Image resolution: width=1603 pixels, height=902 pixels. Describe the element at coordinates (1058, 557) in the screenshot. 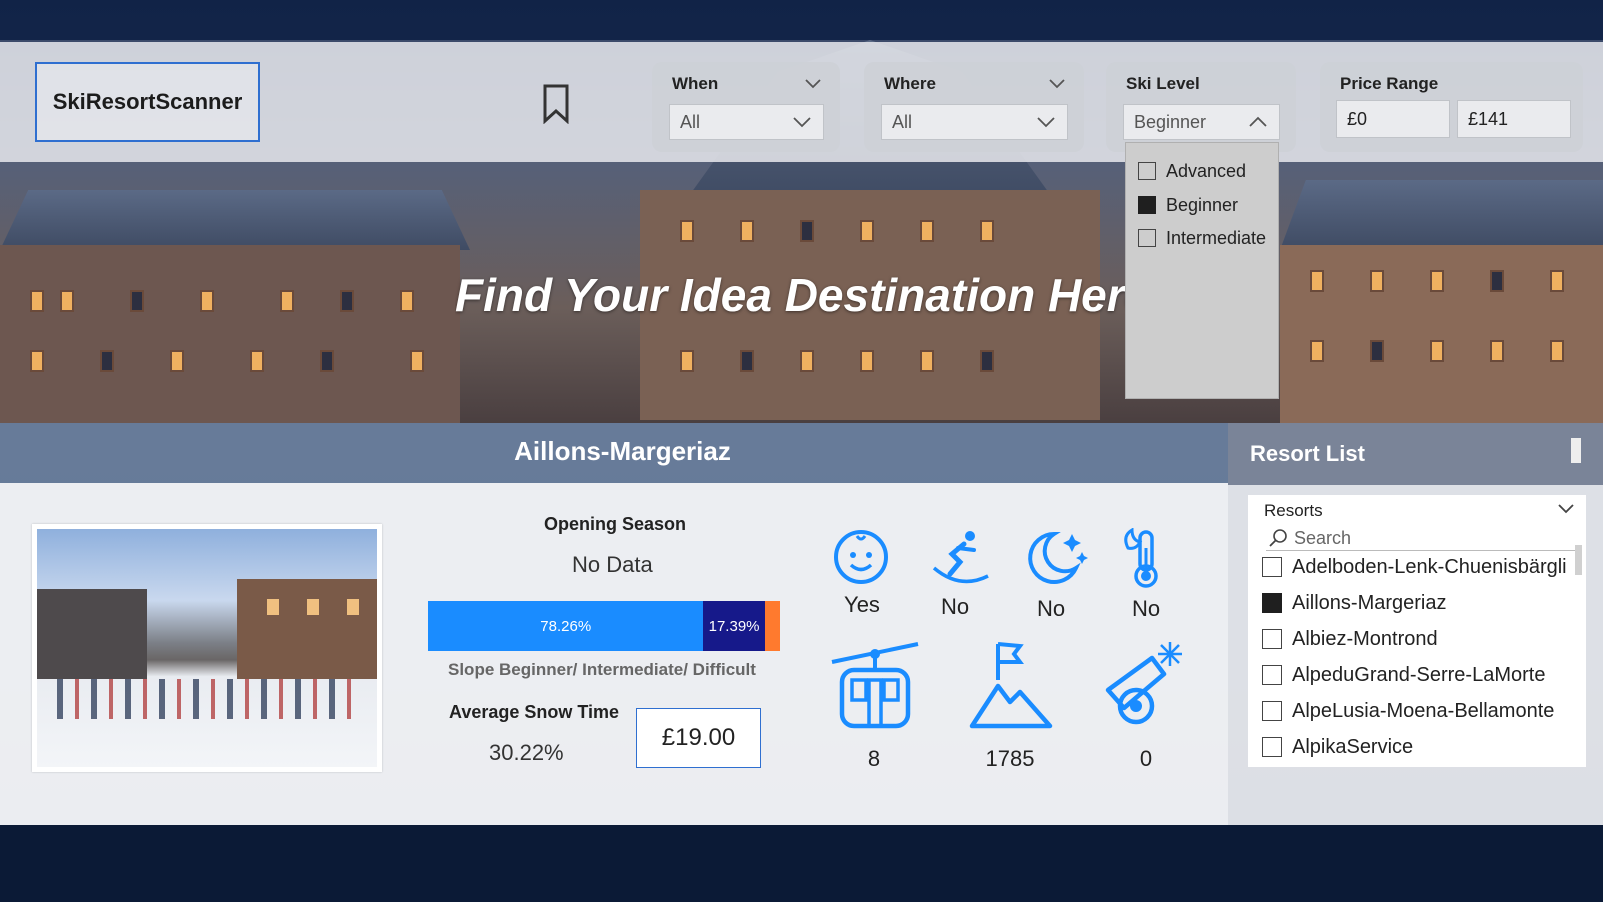

I see `night-skiing-moon-icon` at that location.